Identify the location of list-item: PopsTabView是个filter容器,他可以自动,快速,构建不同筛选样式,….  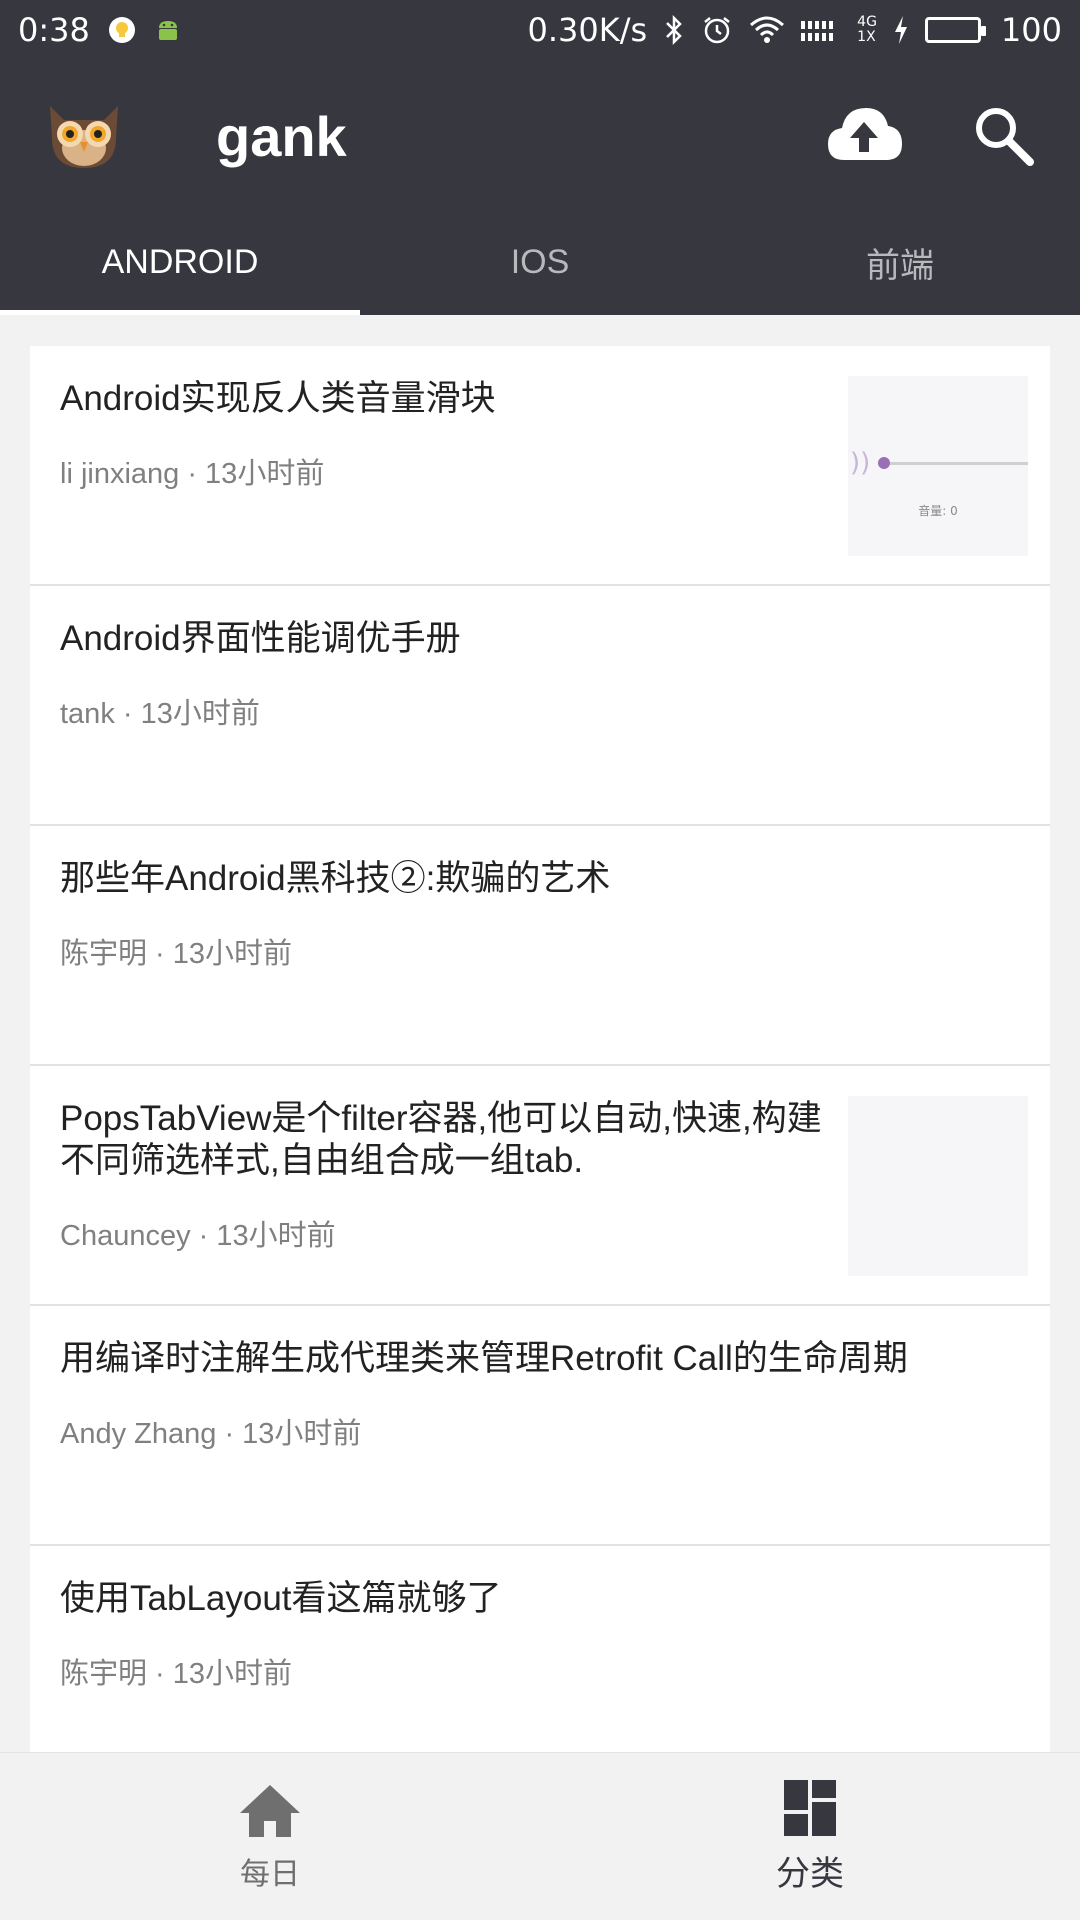
(540, 1186).